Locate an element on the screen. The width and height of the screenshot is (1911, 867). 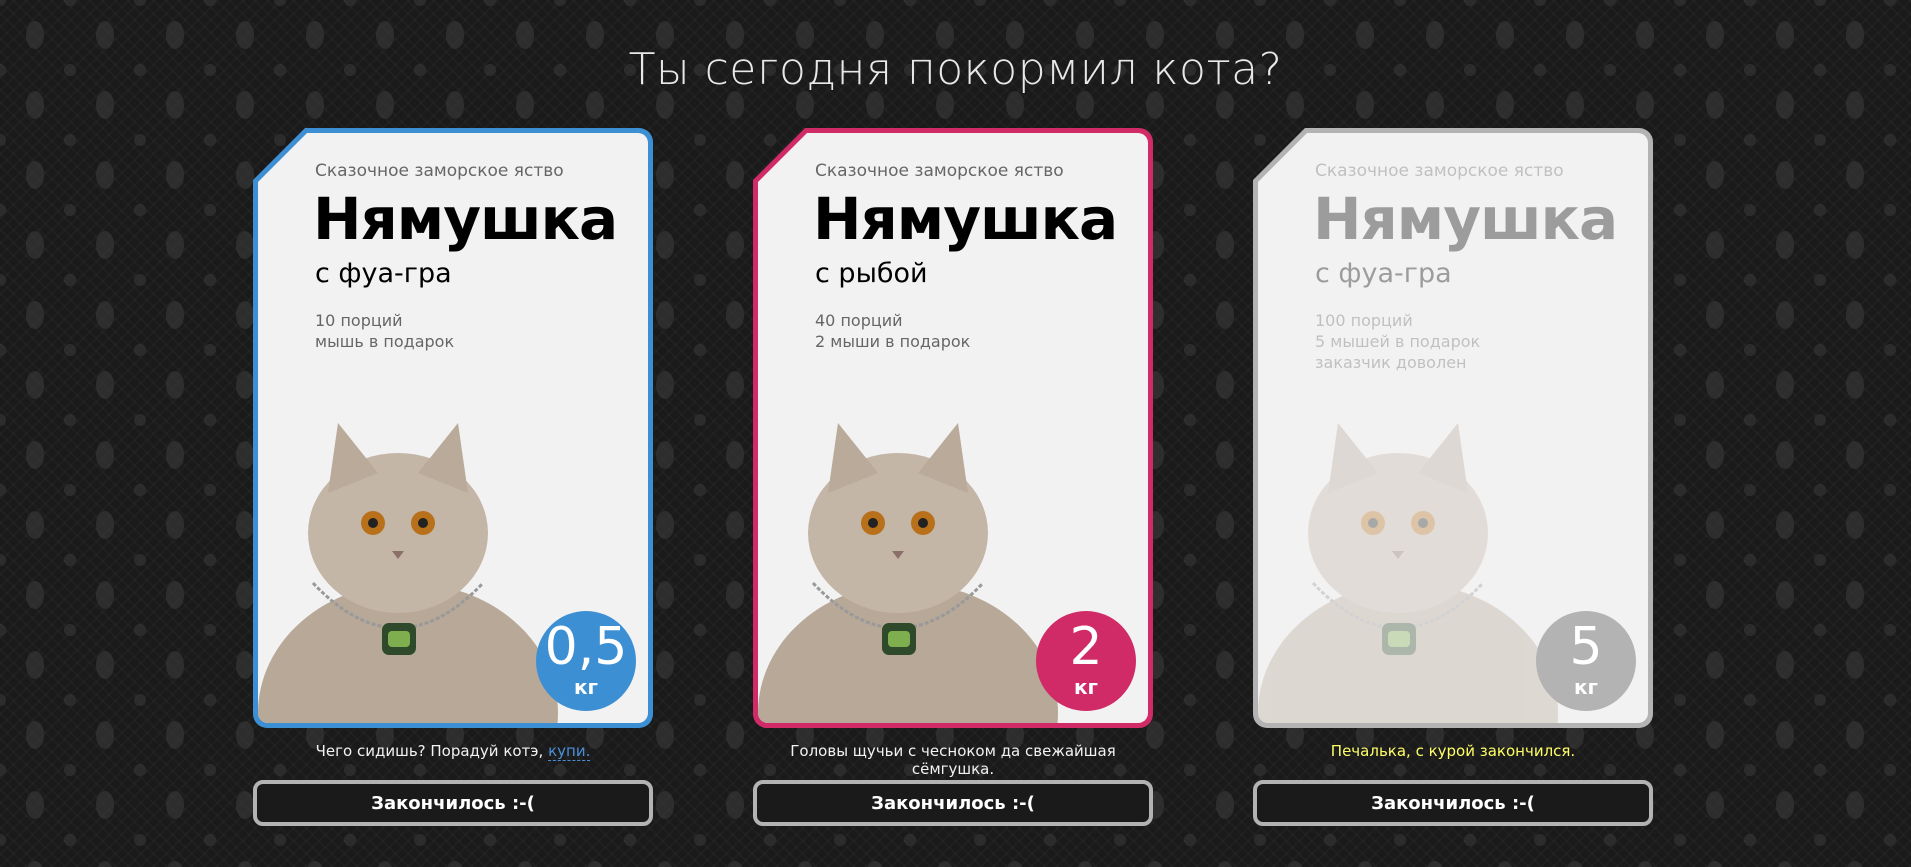
product-bonus: 2 мыши в подарок is located at coordinates (893, 341).